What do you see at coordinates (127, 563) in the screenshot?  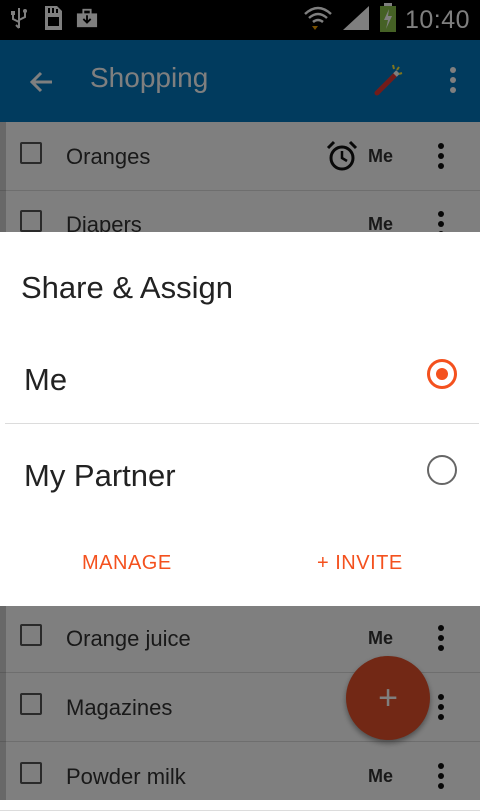 I see `manage-button: MANAGE` at bounding box center [127, 563].